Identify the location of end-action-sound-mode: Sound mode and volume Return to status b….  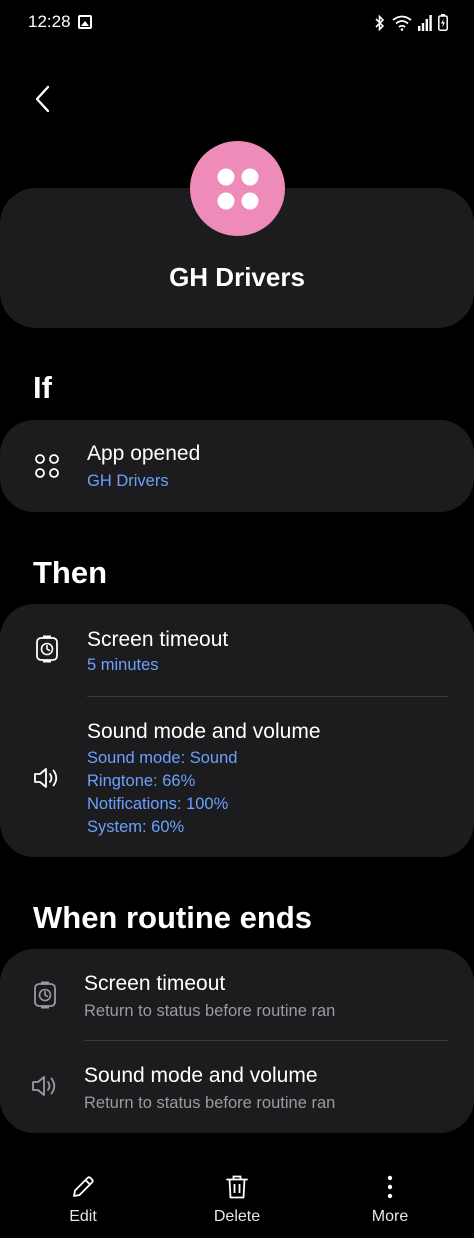
(237, 1087).